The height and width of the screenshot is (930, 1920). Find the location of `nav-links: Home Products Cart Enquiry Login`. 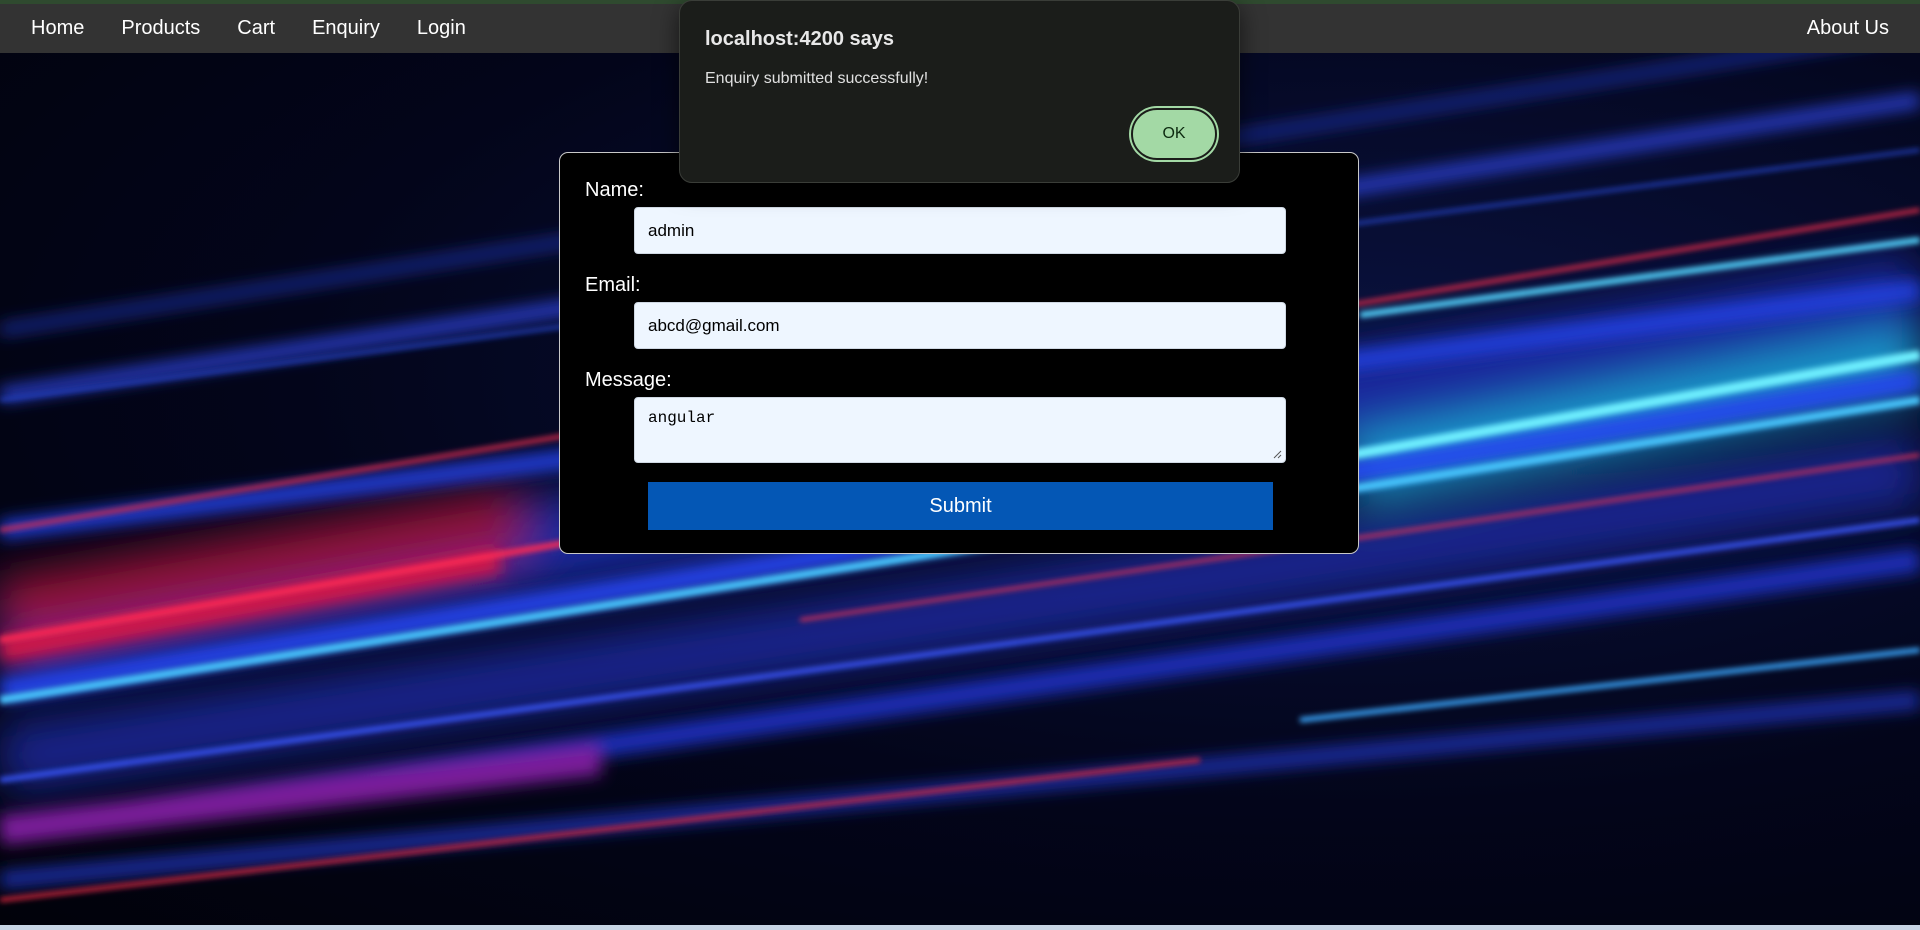

nav-links: Home Products Cart Enquiry Login is located at coordinates (251, 28).